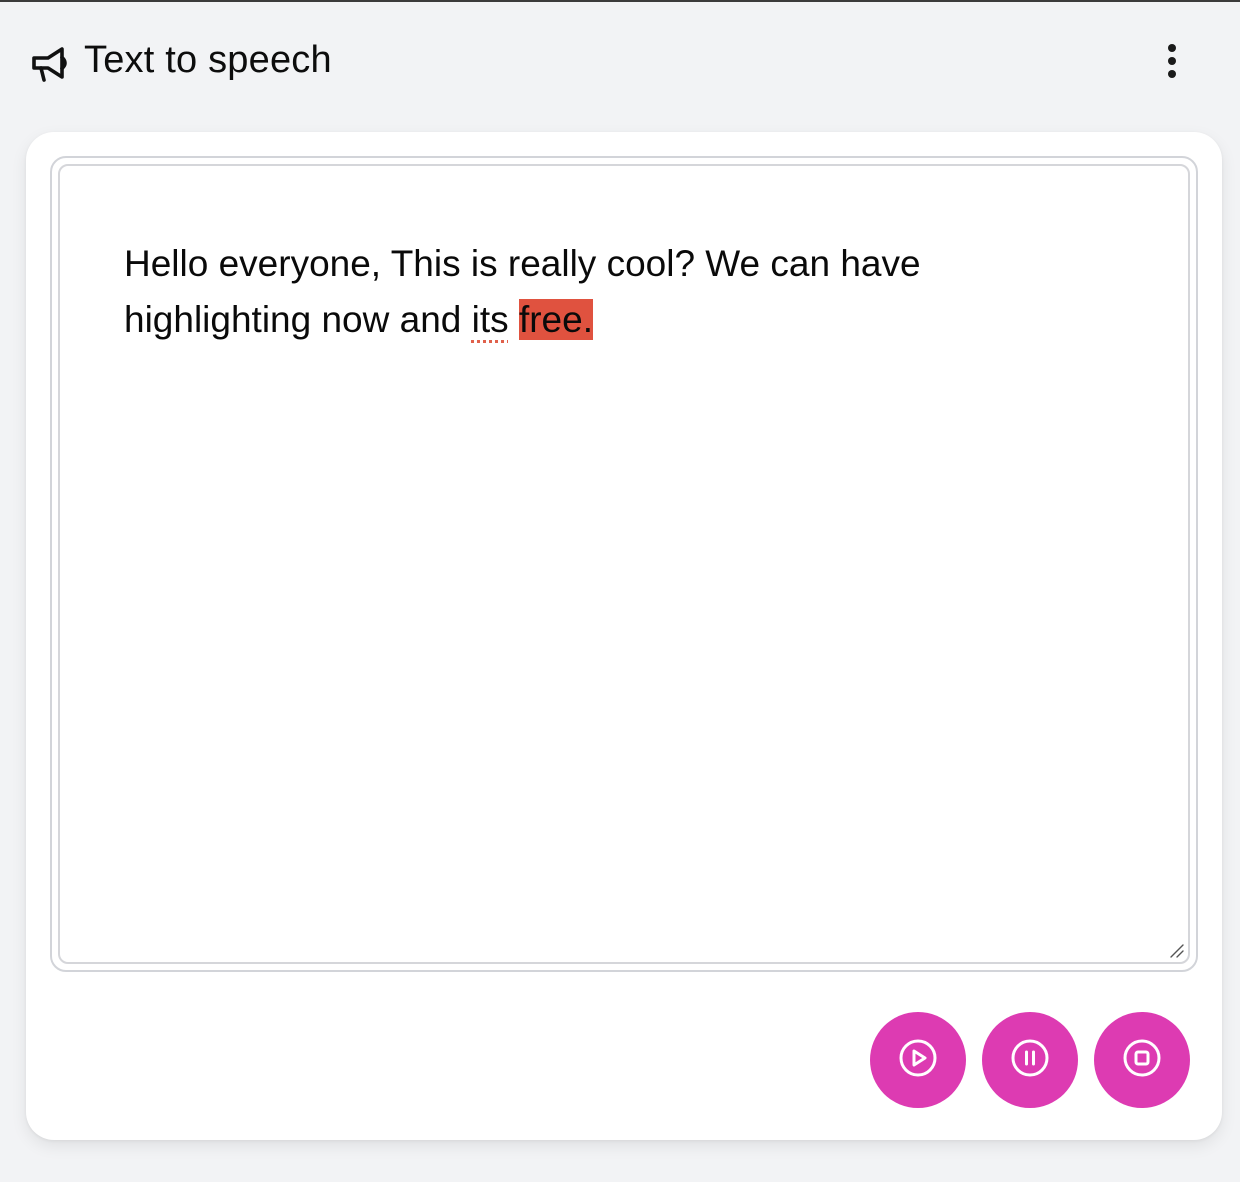 The width and height of the screenshot is (1240, 1182). I want to click on play-circle-icon, so click(918, 1060).